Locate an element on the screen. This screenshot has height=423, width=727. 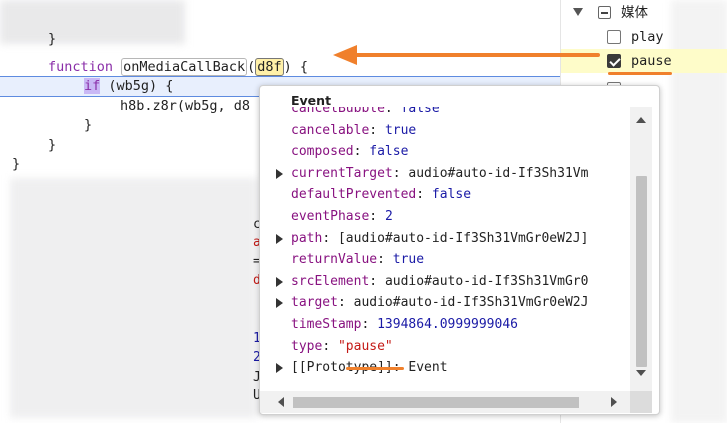
property-row: eventPhase: 2 is located at coordinates (342, 216).